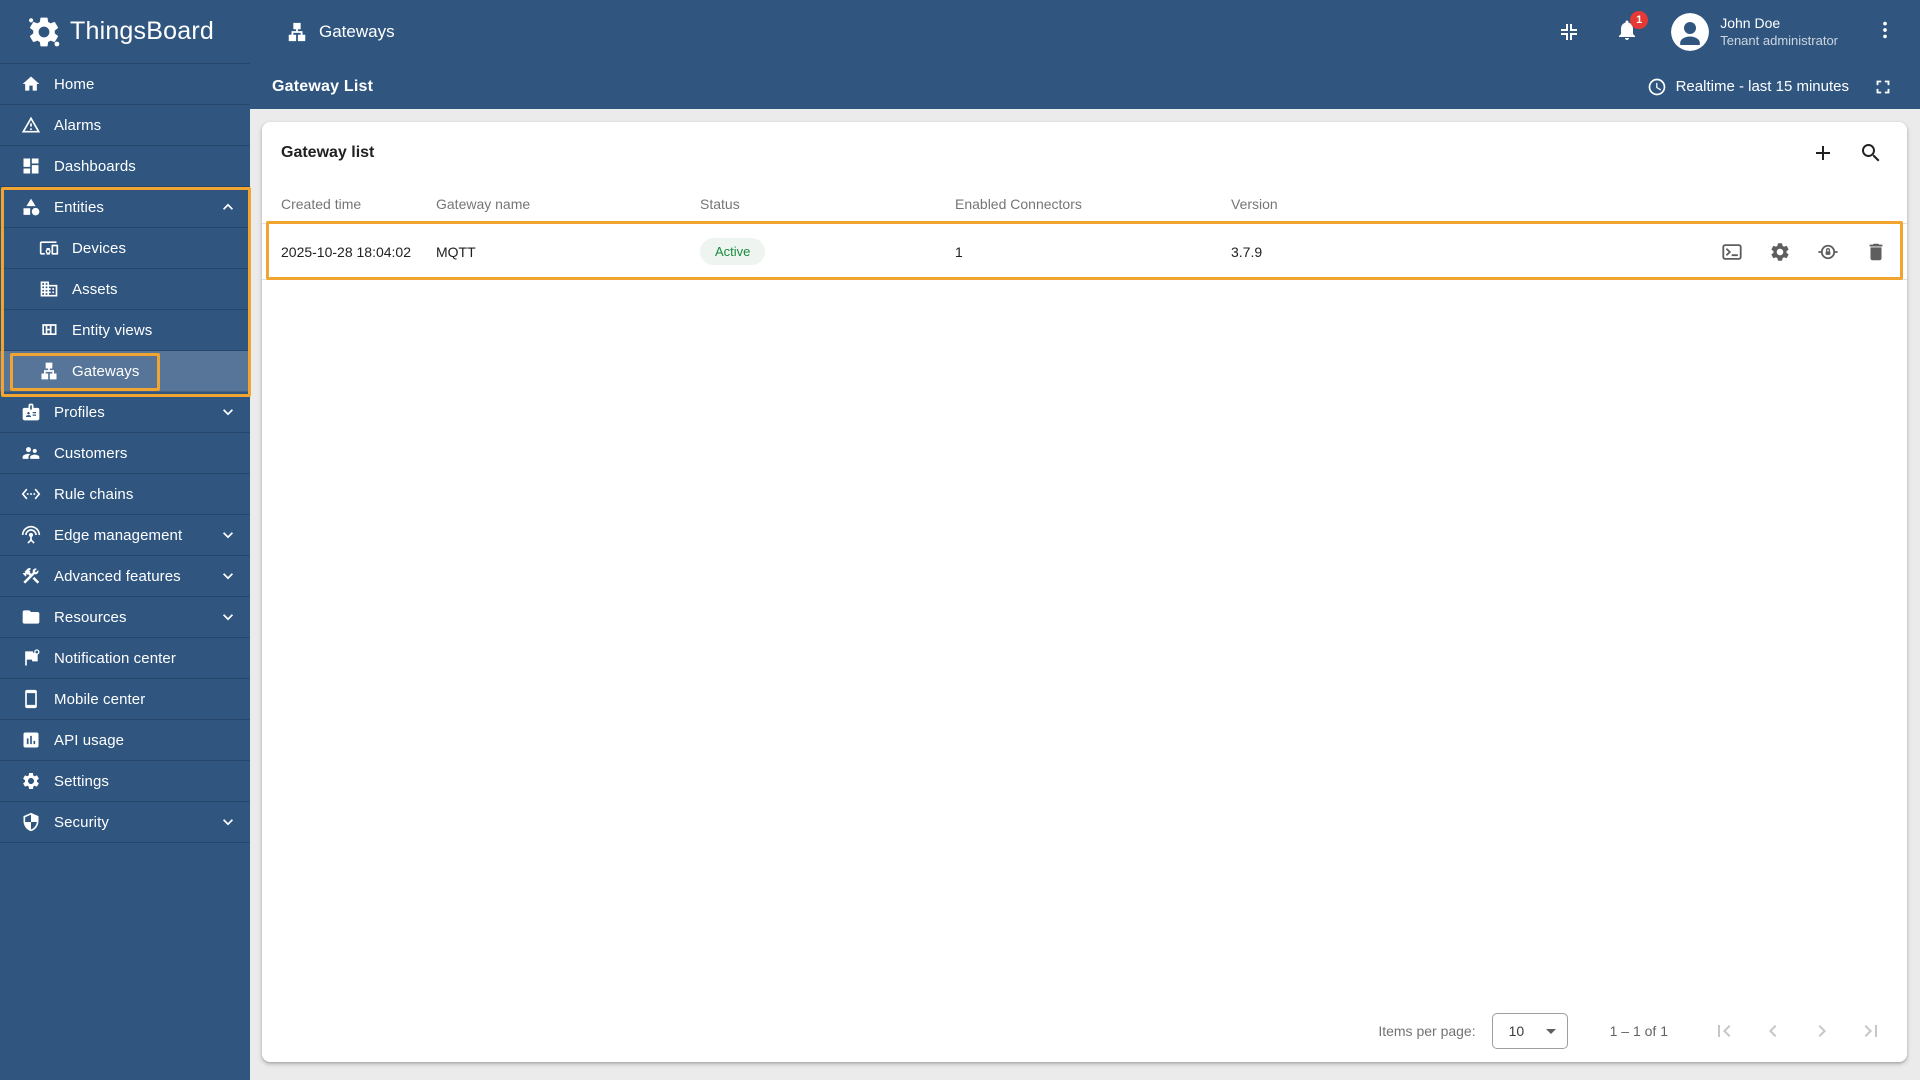  What do you see at coordinates (31, 781) in the screenshot?
I see `settings-icon` at bounding box center [31, 781].